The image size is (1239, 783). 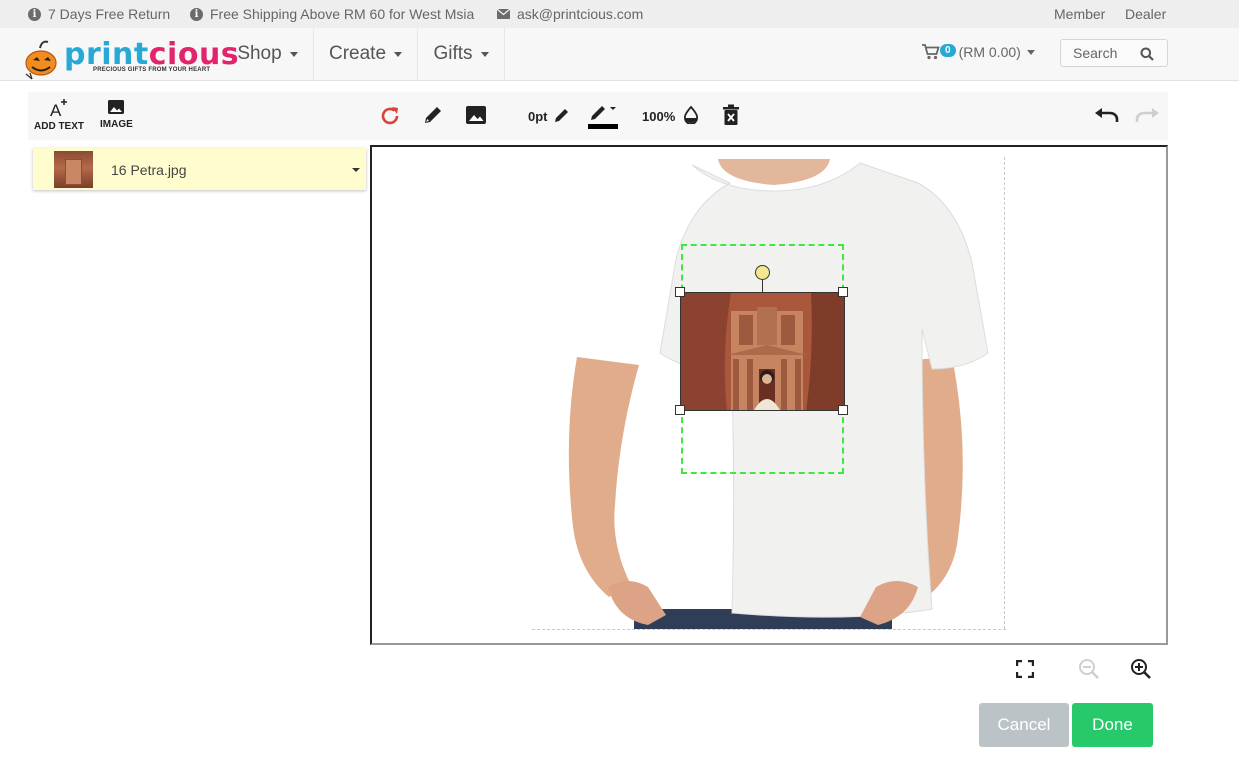 I want to click on nav-shop-label: Shop, so click(x=259, y=53).